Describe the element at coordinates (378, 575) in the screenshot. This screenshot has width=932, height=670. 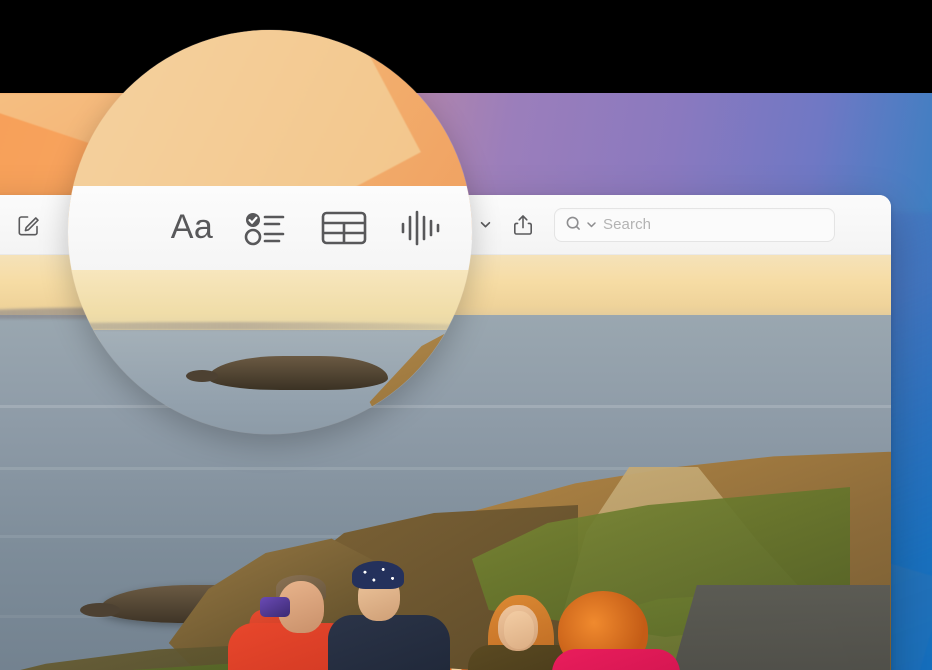
I see `photo-person-2-bandana` at that location.